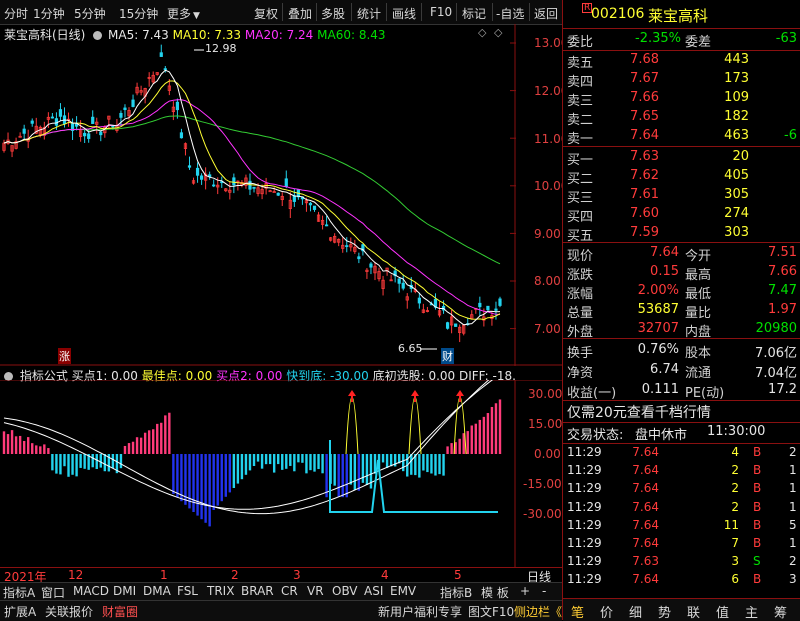  Describe the element at coordinates (138, 13) in the screenshot. I see `period-tab-15min: 15分钟` at that location.